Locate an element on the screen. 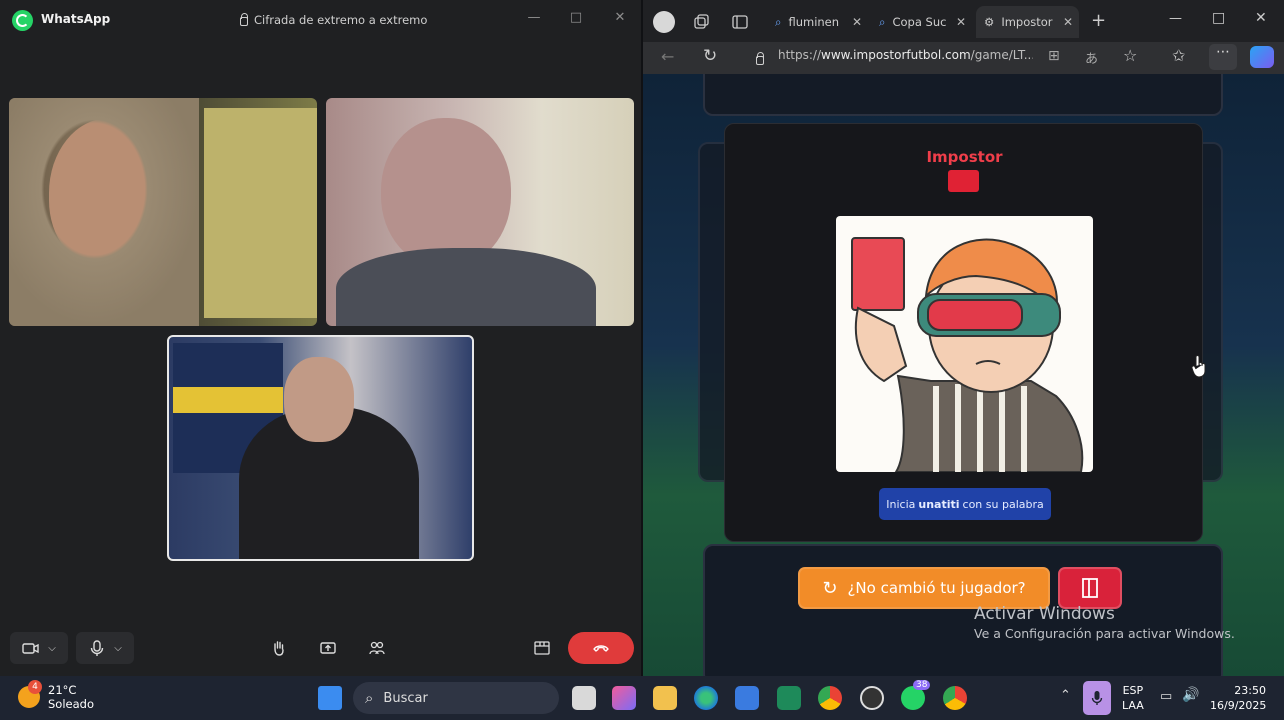  tab-label: Impostor is located at coordinates (1027, 22).